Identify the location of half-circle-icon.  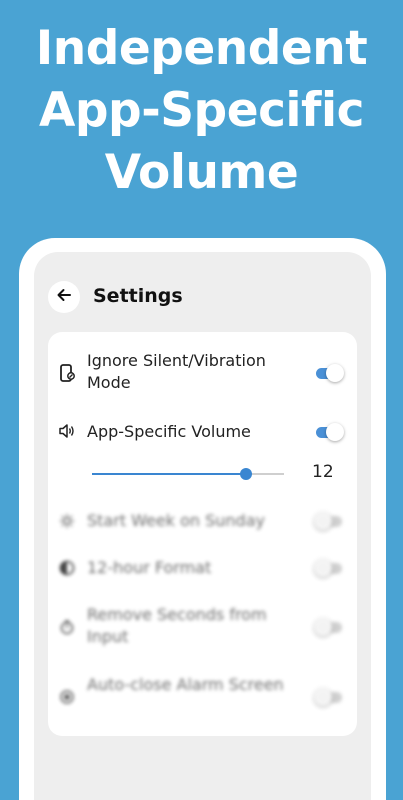
(67, 568).